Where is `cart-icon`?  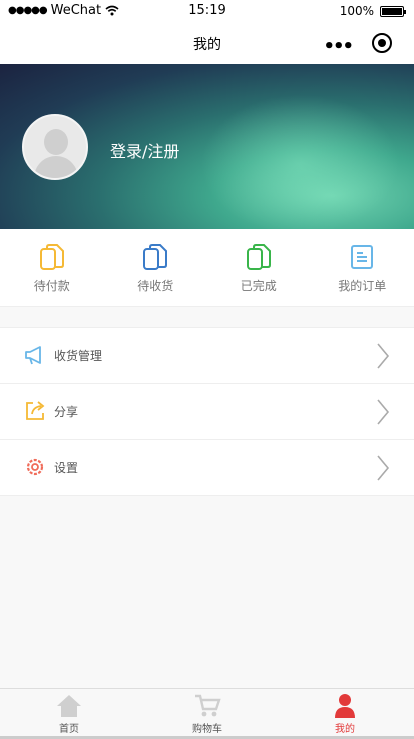 cart-icon is located at coordinates (208, 705).